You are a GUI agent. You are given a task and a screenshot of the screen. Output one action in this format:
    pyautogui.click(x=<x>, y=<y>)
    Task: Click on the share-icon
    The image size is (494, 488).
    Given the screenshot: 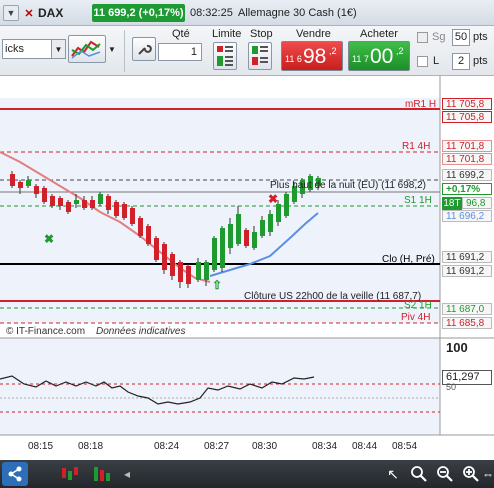 What is the action you would take?
    pyautogui.click(x=15, y=474)
    